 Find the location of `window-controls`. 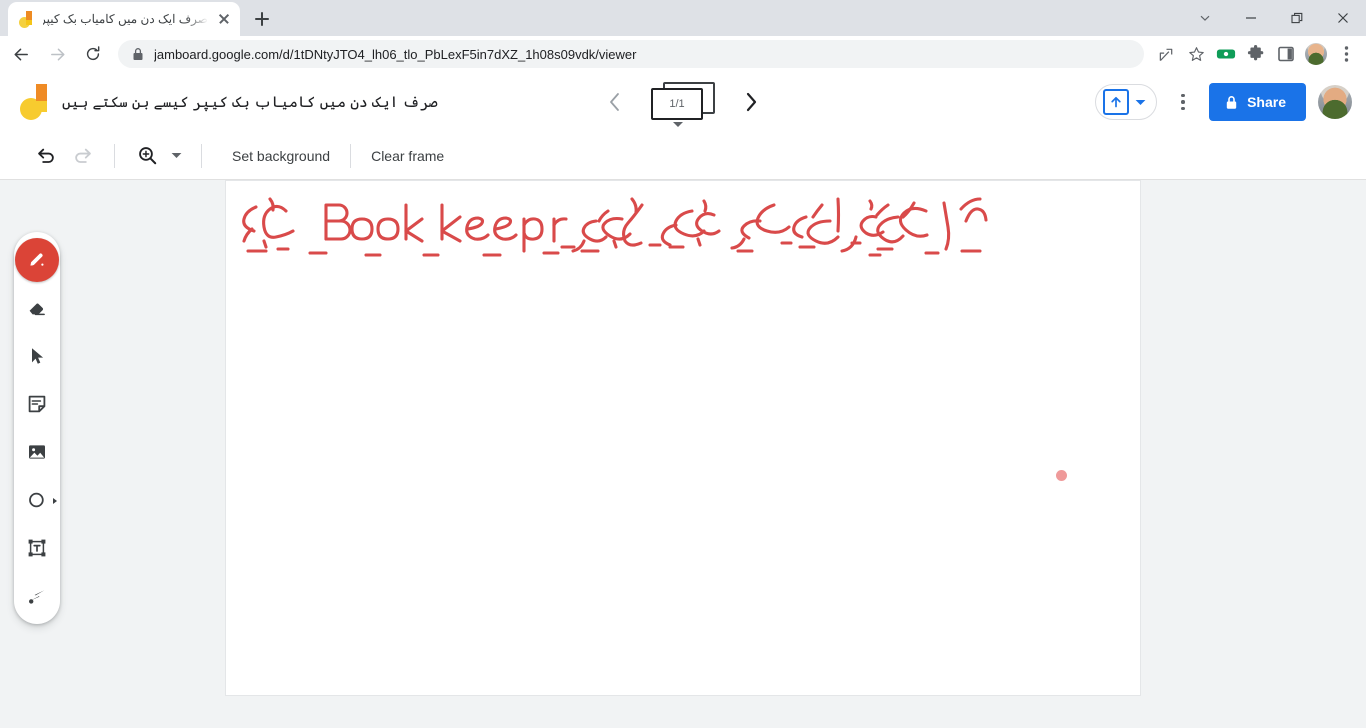

window-controls is located at coordinates (1274, 18).